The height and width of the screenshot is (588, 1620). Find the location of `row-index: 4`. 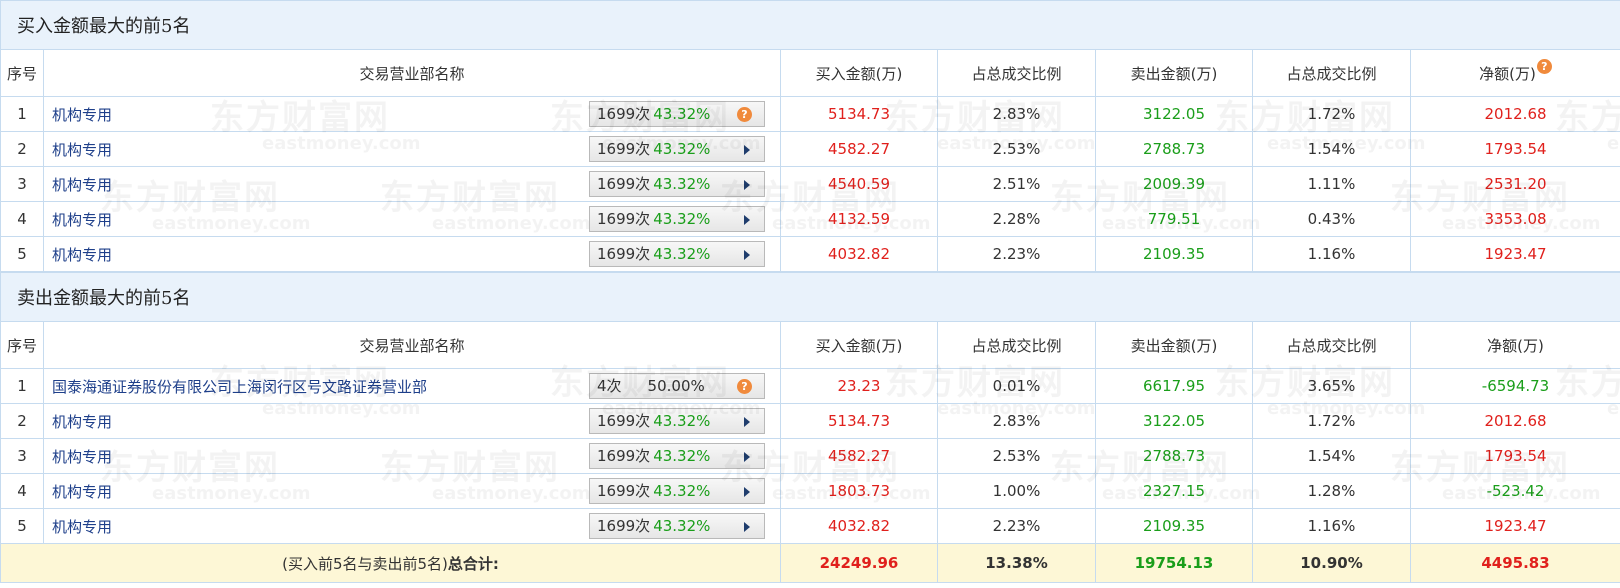

row-index: 4 is located at coordinates (22, 219).